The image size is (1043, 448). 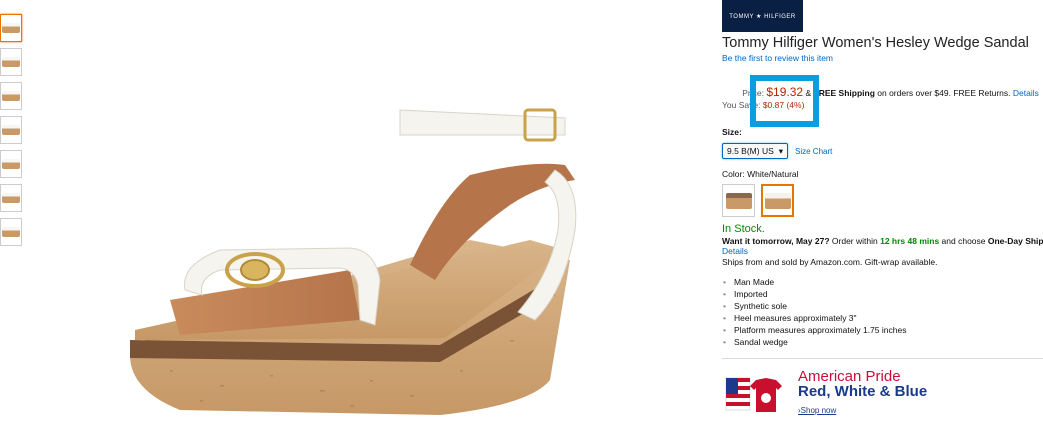 What do you see at coordinates (773, 174) in the screenshot?
I see `color-value: White/Natural` at bounding box center [773, 174].